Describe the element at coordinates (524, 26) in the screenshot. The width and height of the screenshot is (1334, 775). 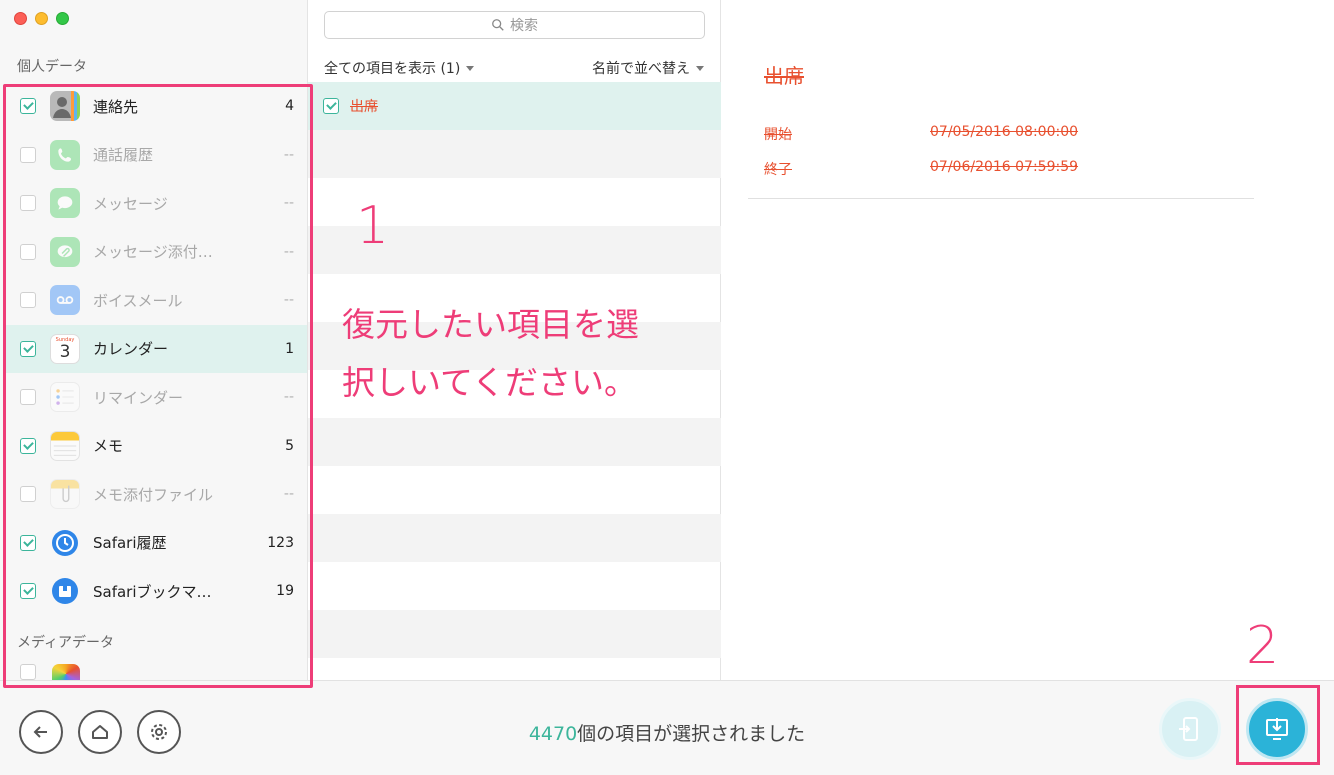
I see `search-placeholder: 検索` at that location.